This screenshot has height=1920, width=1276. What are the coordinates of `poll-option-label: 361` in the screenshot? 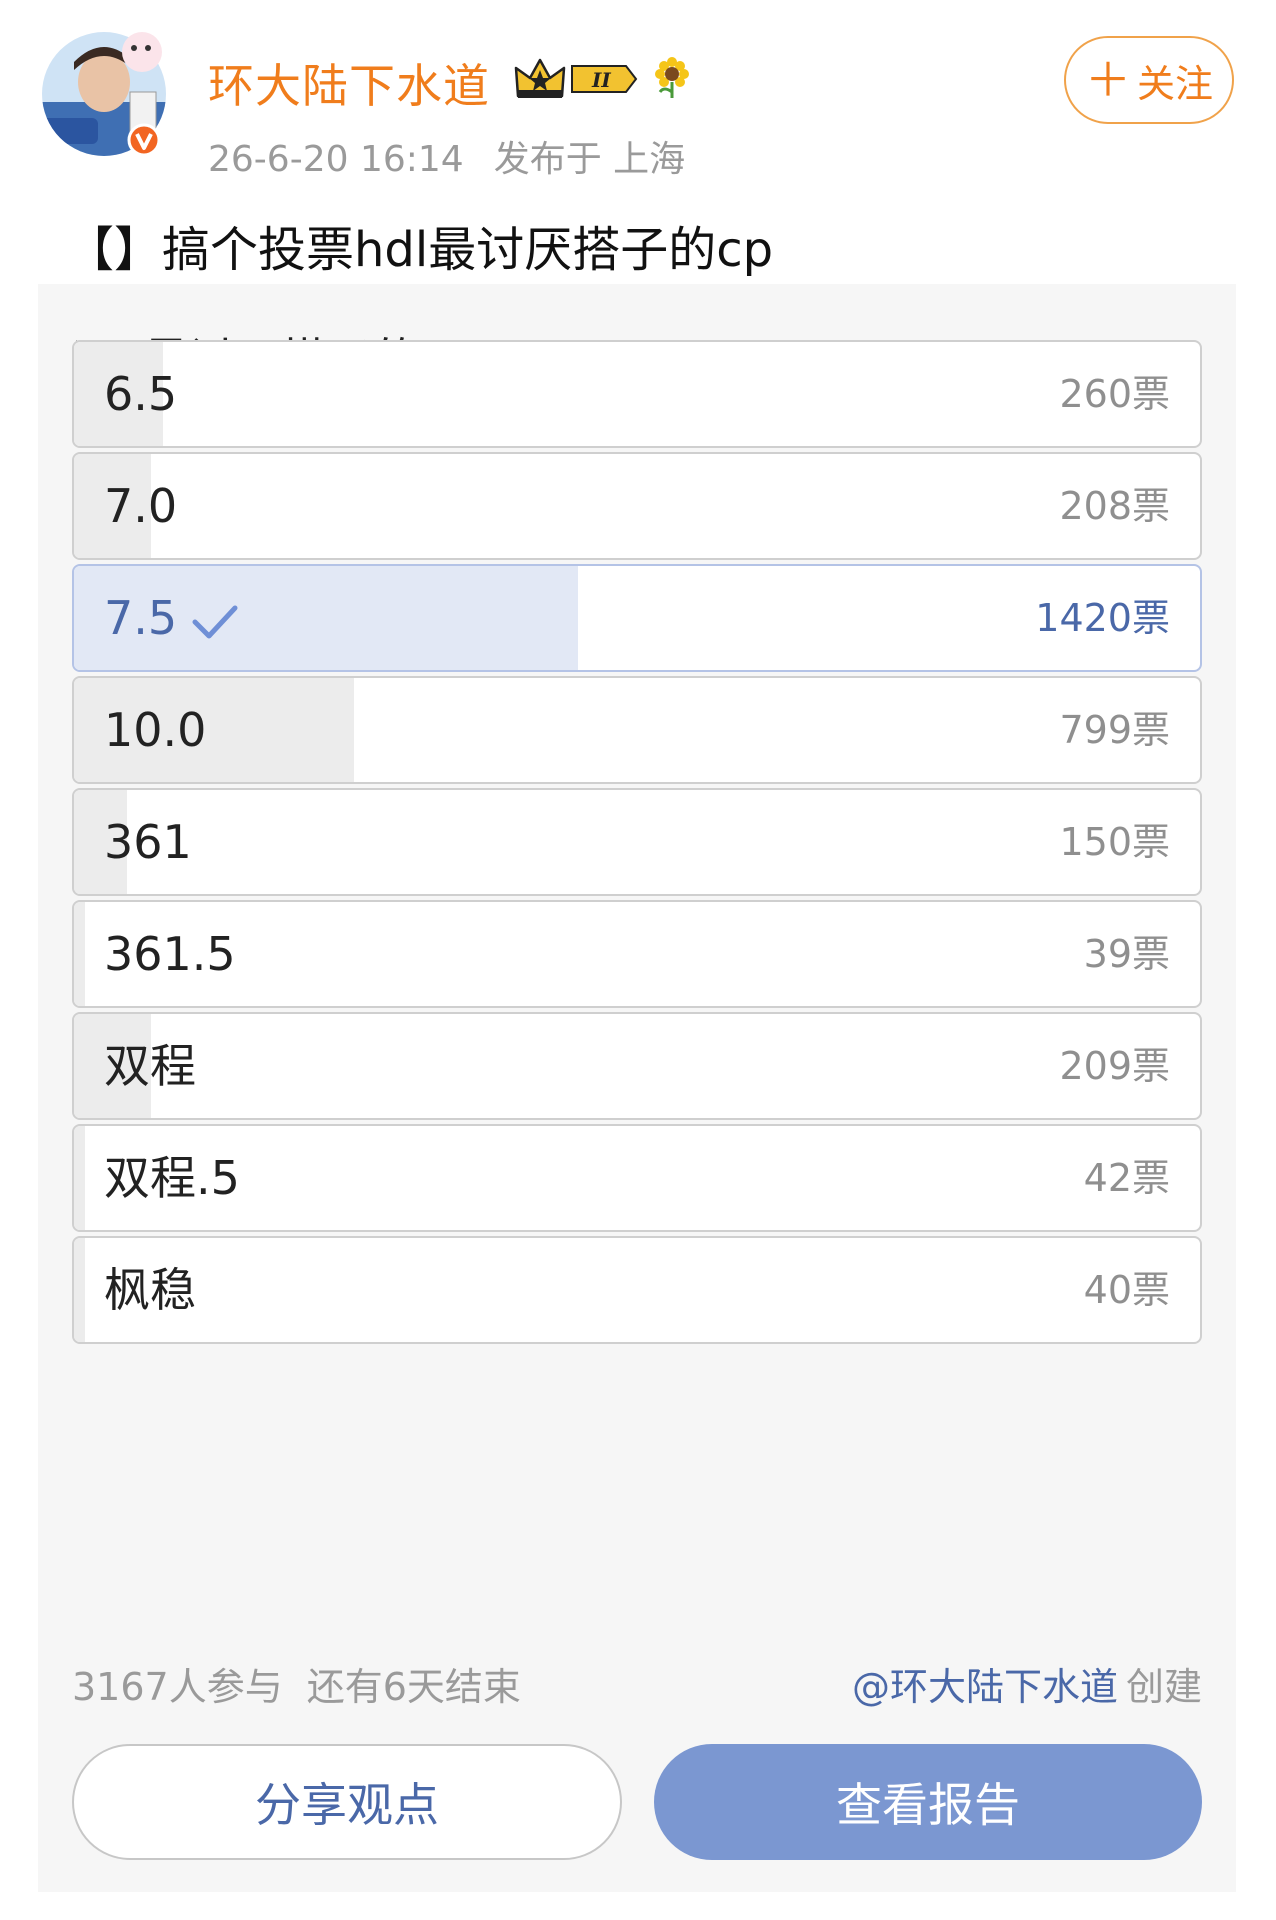 It's located at (148, 842).